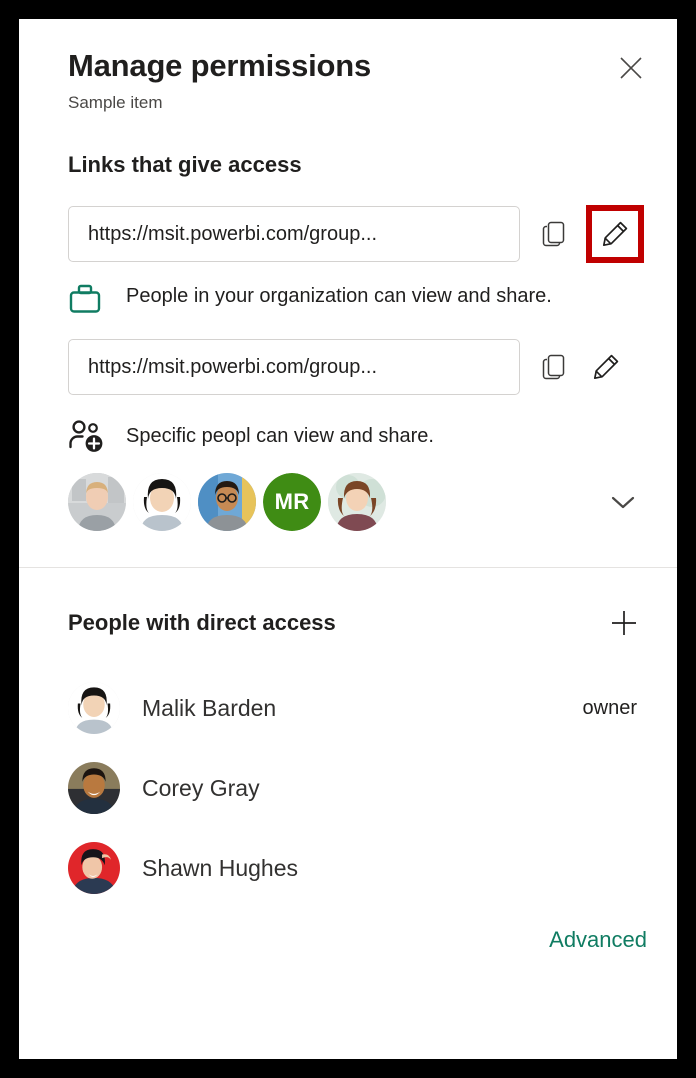 The height and width of the screenshot is (1078, 696). I want to click on direct-access-heading: People with direct access, so click(202, 622).